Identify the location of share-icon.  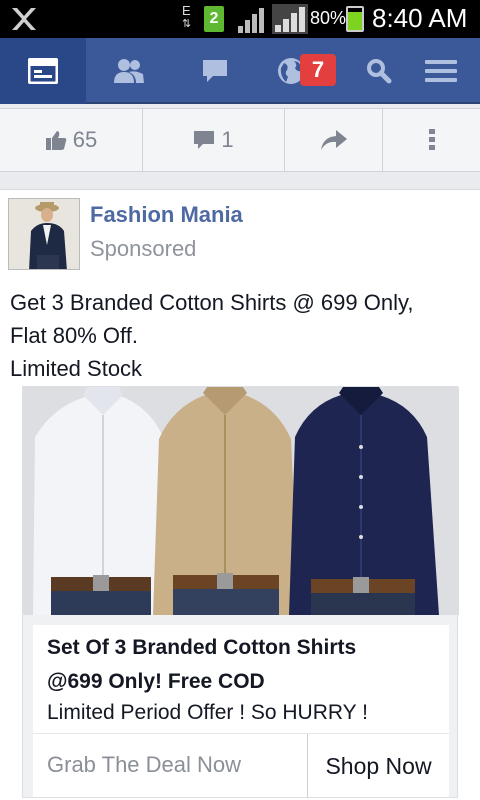
(333, 140).